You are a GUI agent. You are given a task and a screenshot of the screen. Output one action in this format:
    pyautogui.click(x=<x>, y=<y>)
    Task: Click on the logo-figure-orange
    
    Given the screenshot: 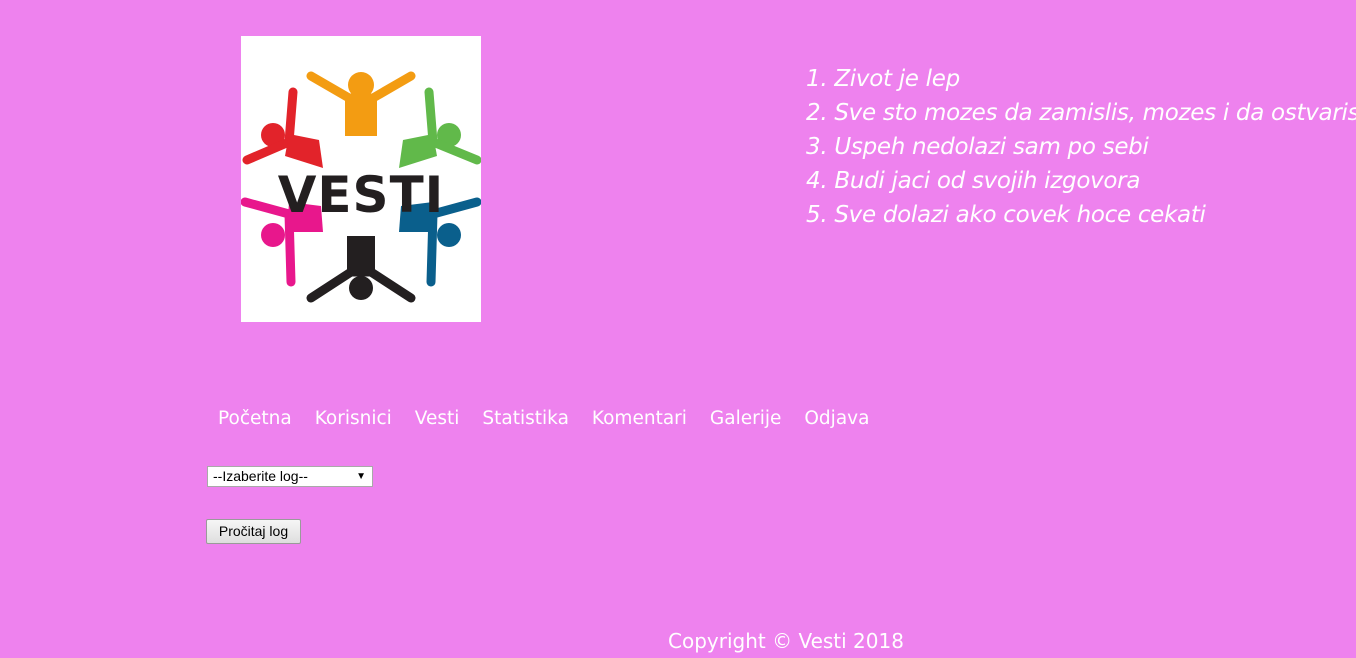 What is the action you would take?
    pyautogui.click(x=361, y=103)
    